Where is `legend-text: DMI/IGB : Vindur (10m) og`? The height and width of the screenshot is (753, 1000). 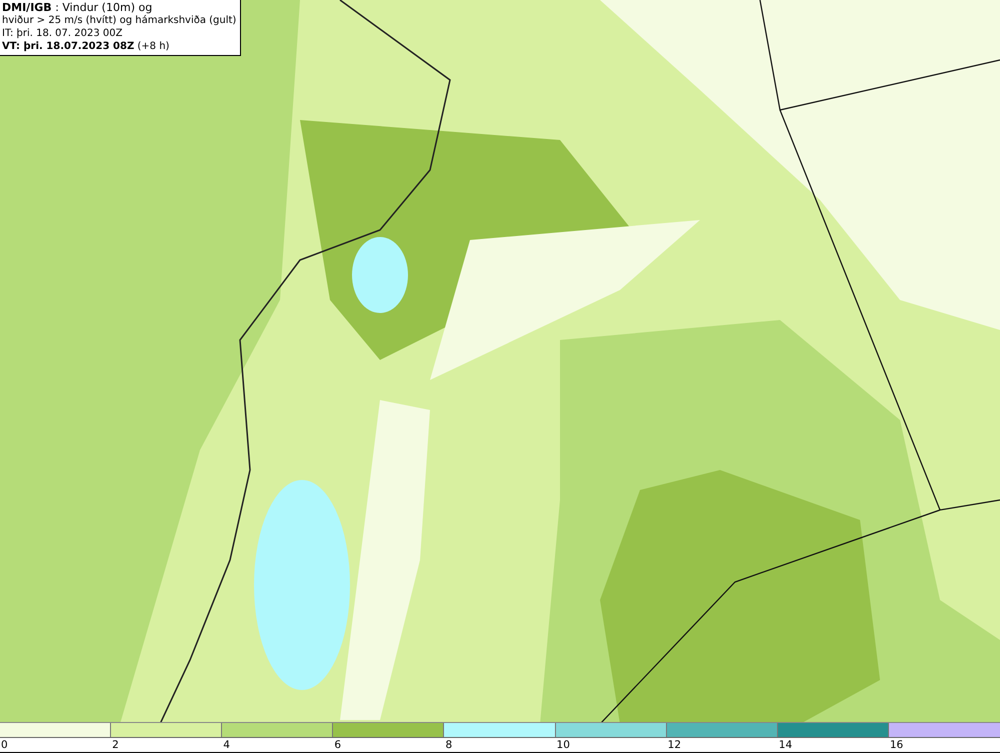
legend-text: DMI/IGB : Vindur (10m) og is located at coordinates (78, 7).